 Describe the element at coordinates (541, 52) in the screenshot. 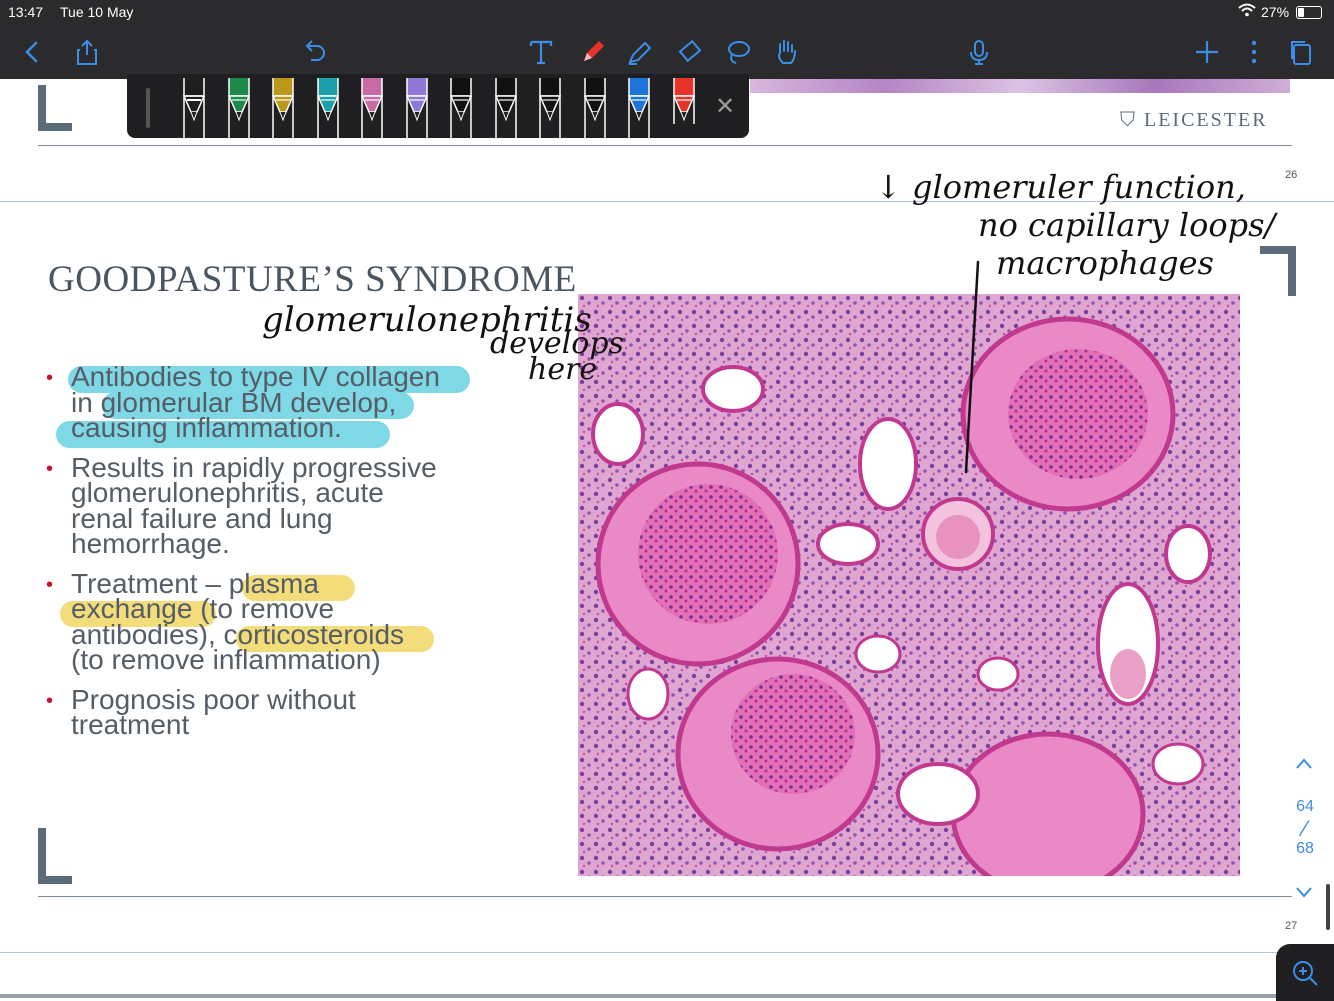

I see `text-tool-icon` at that location.